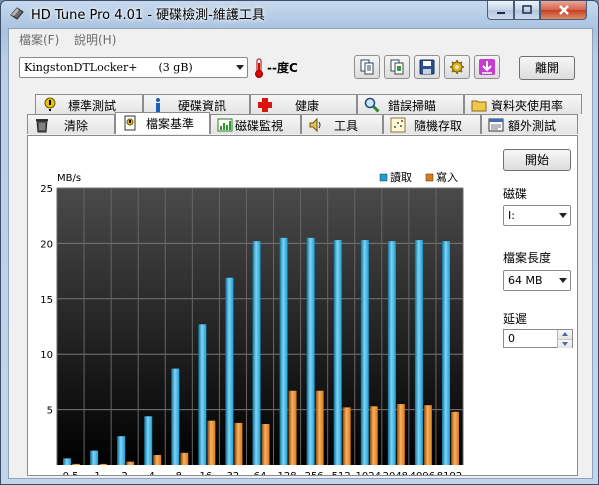  Describe the element at coordinates (422, 473) in the screenshot. I see `x-tick-label: 4096` at that location.